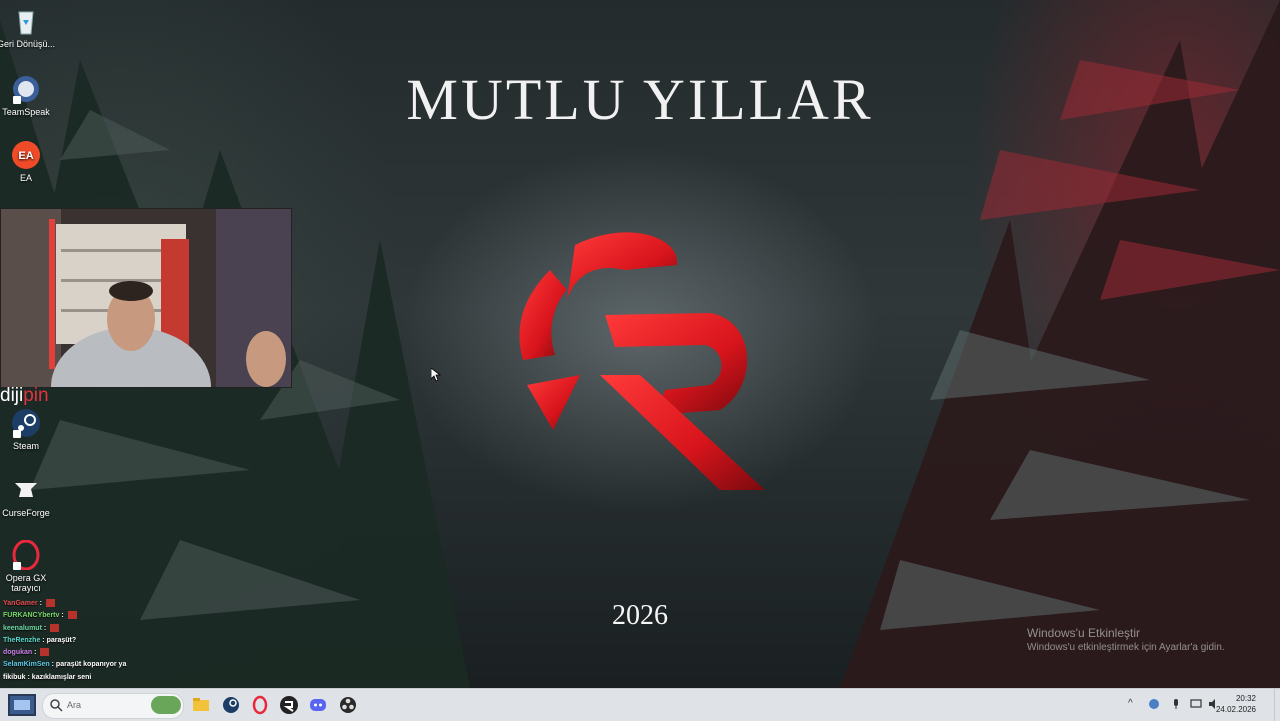 The height and width of the screenshot is (721, 1280). Describe the element at coordinates (25, 446) in the screenshot. I see `desktop-icon-label: Steam` at that location.